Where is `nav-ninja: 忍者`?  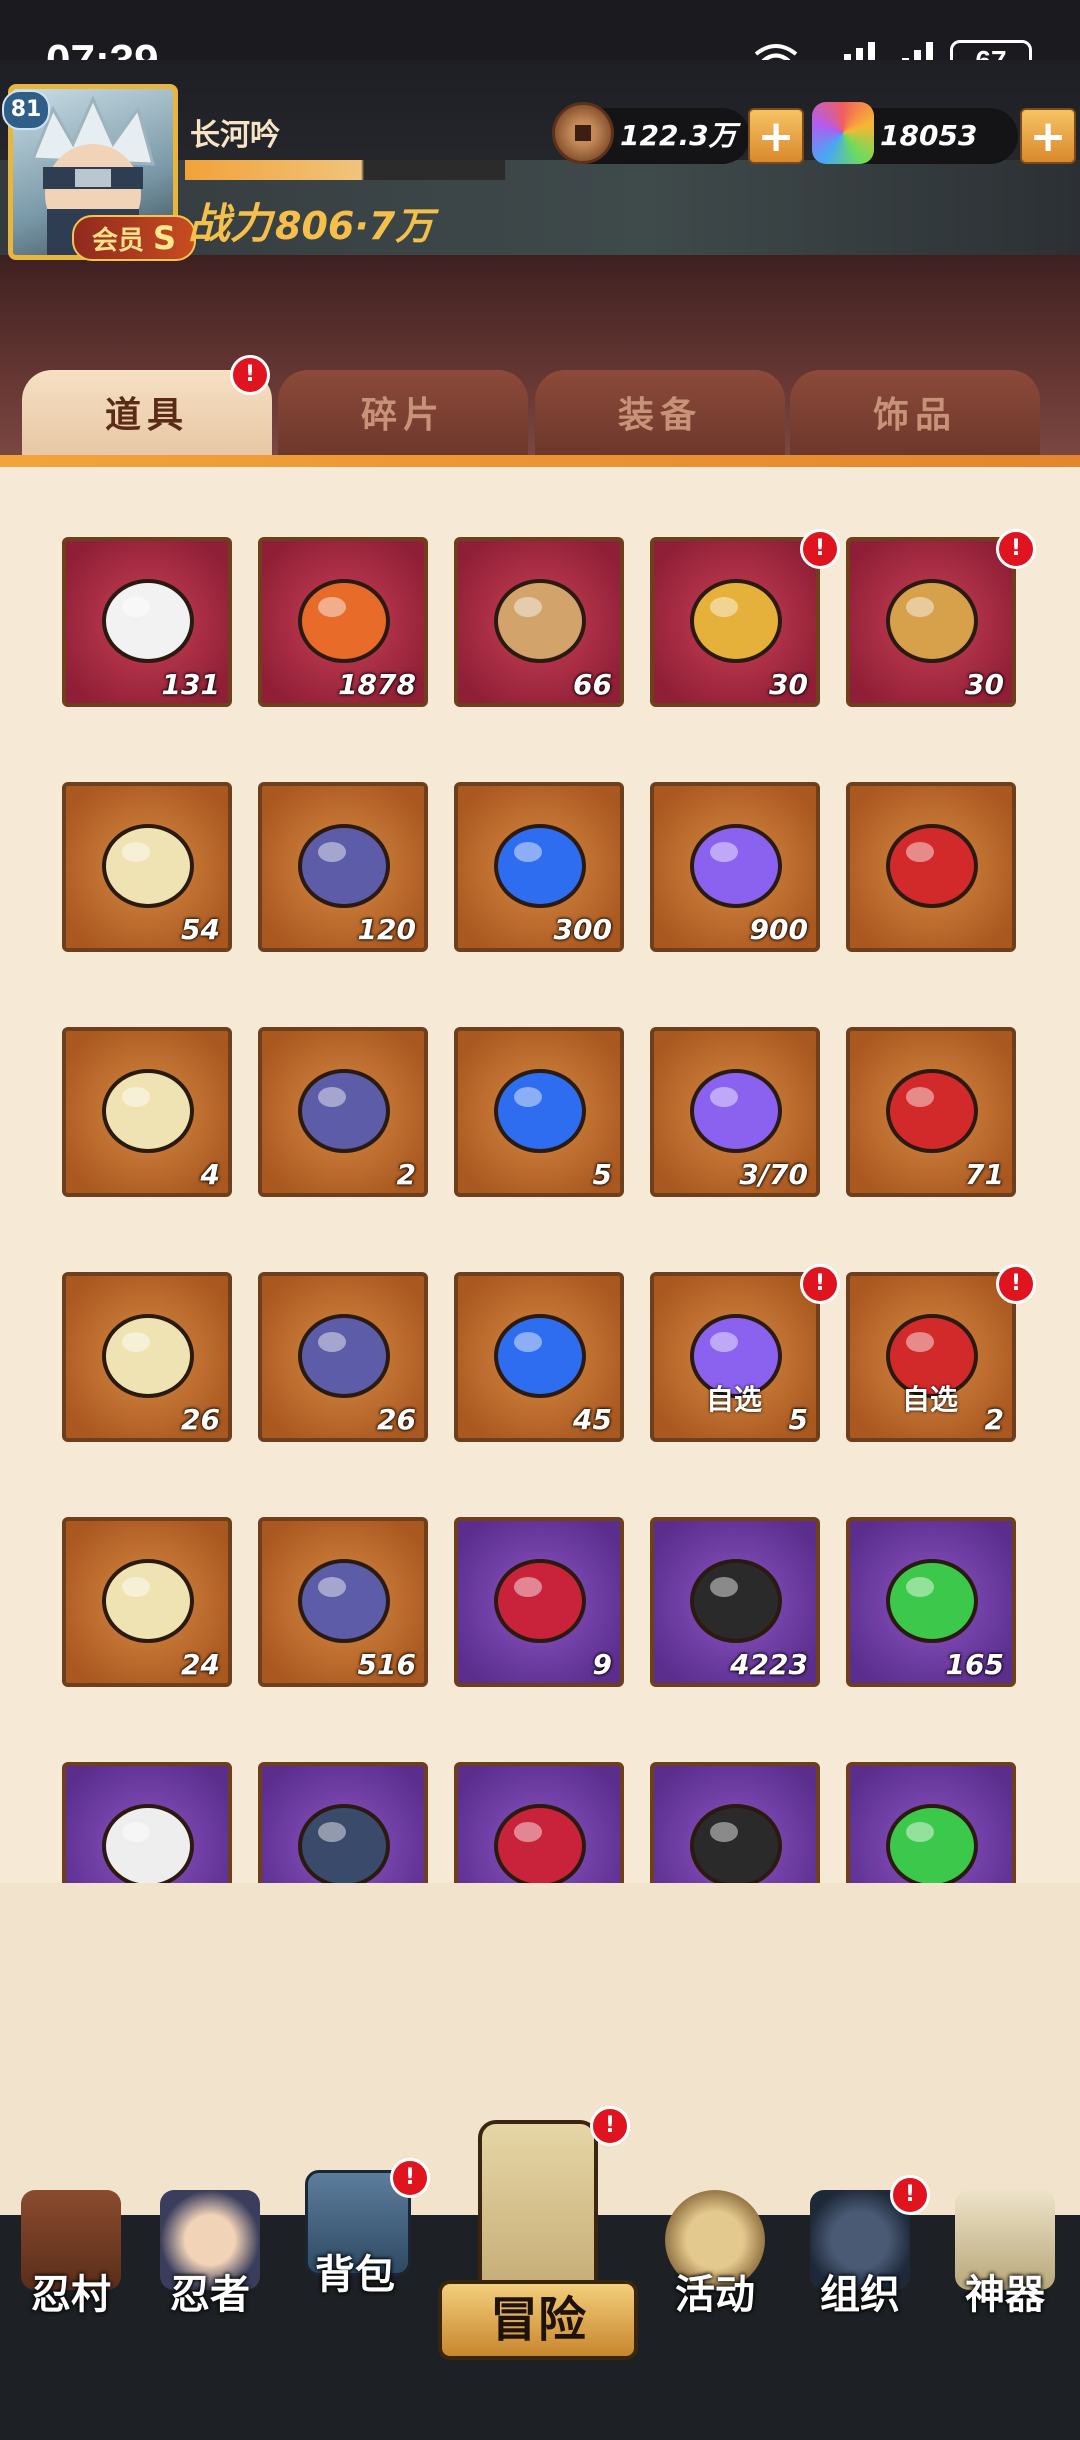 nav-ninja: 忍者 is located at coordinates (210, 2270).